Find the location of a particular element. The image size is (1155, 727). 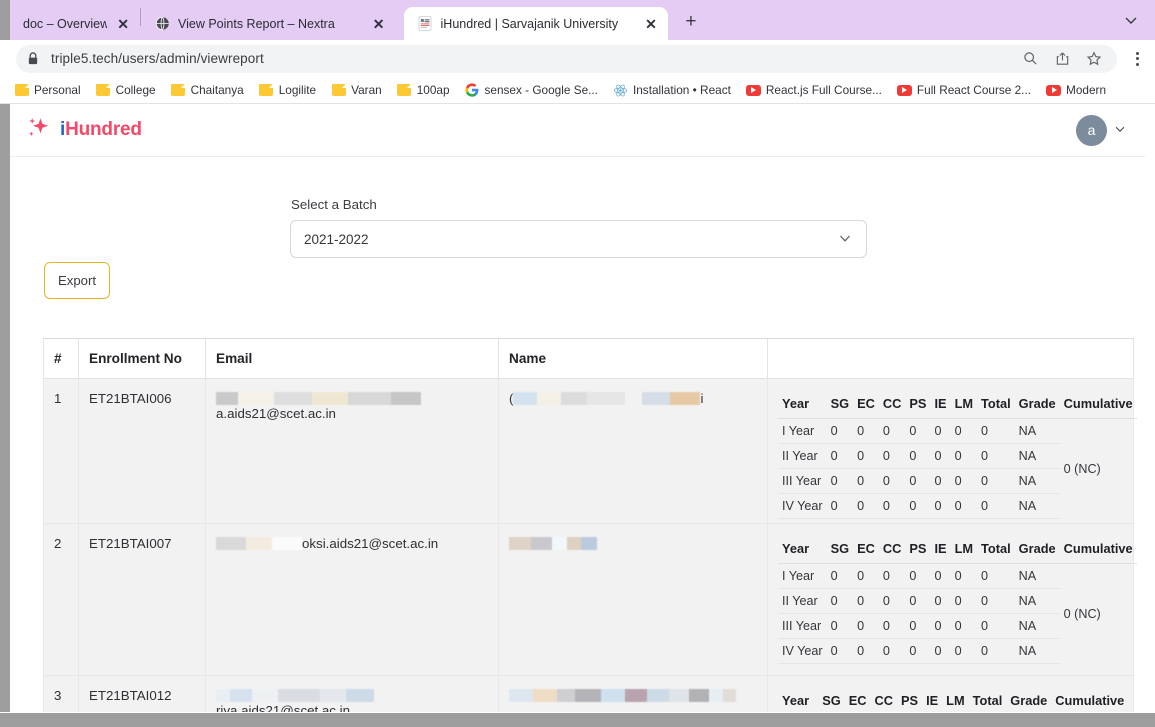

tab-2: iHundred | Sarvajanik University ✕ is located at coordinates (535, 23).